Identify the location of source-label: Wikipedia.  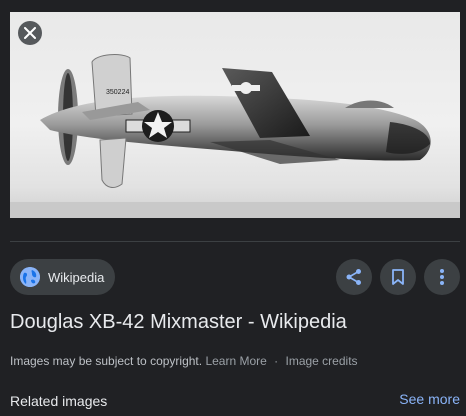
(76, 277).